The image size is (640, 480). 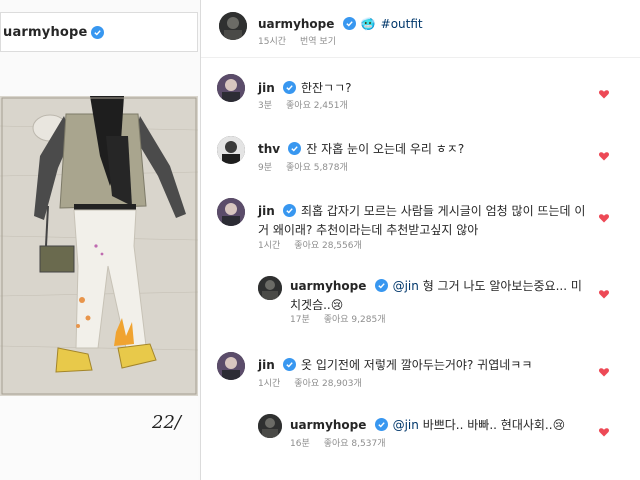 I want to click on comment-likes: 좋아요 9,285개, so click(x=355, y=320).